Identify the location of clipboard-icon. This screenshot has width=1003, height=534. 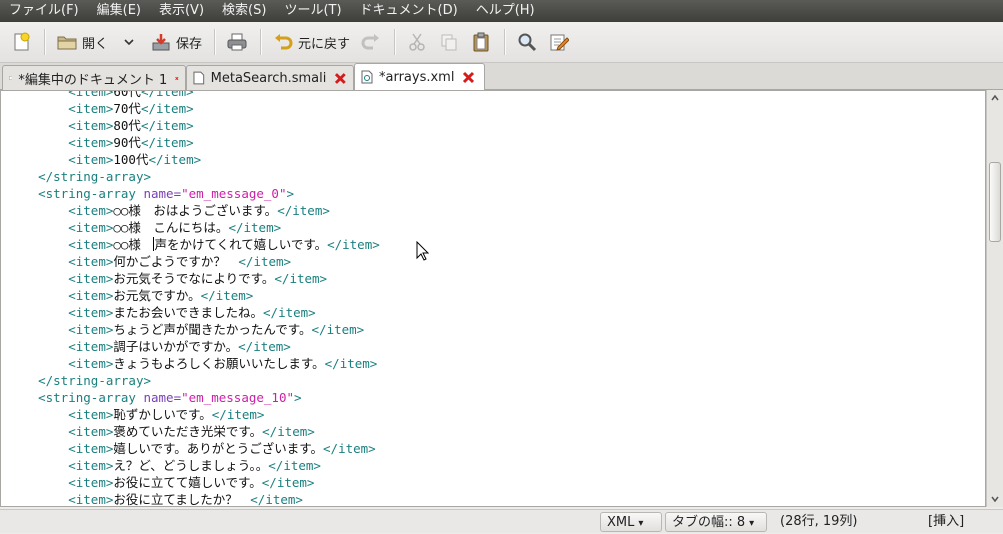
(481, 42).